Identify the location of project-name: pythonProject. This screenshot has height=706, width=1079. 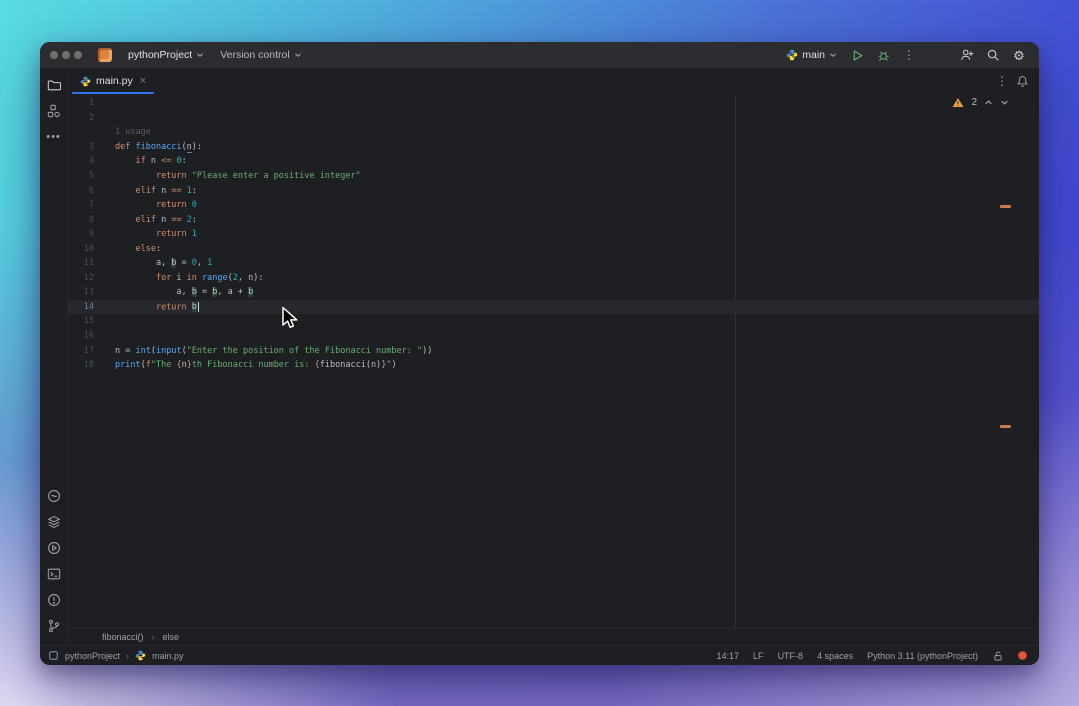
(160, 55).